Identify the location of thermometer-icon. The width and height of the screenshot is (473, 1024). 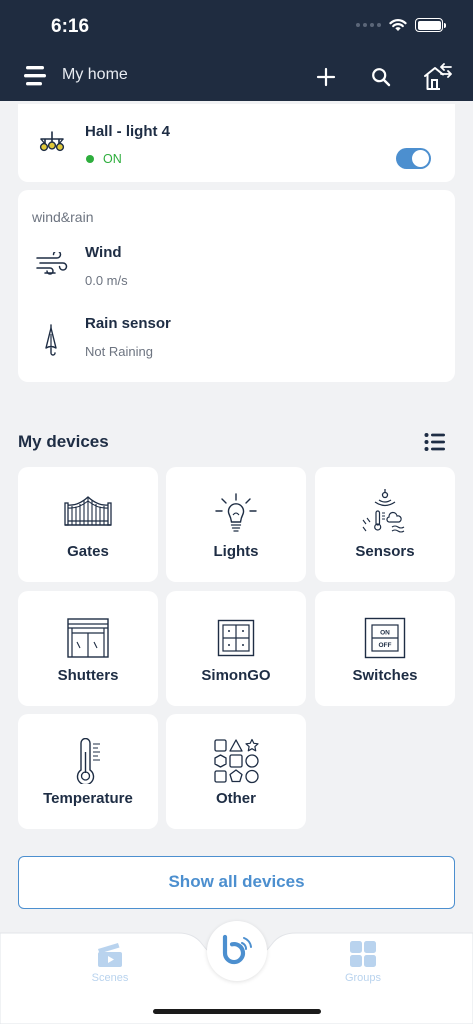
(88, 761).